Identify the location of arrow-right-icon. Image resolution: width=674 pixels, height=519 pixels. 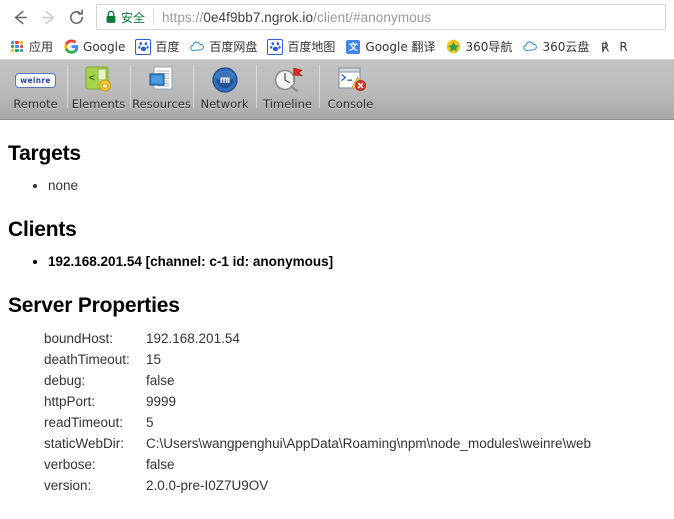
(48, 17).